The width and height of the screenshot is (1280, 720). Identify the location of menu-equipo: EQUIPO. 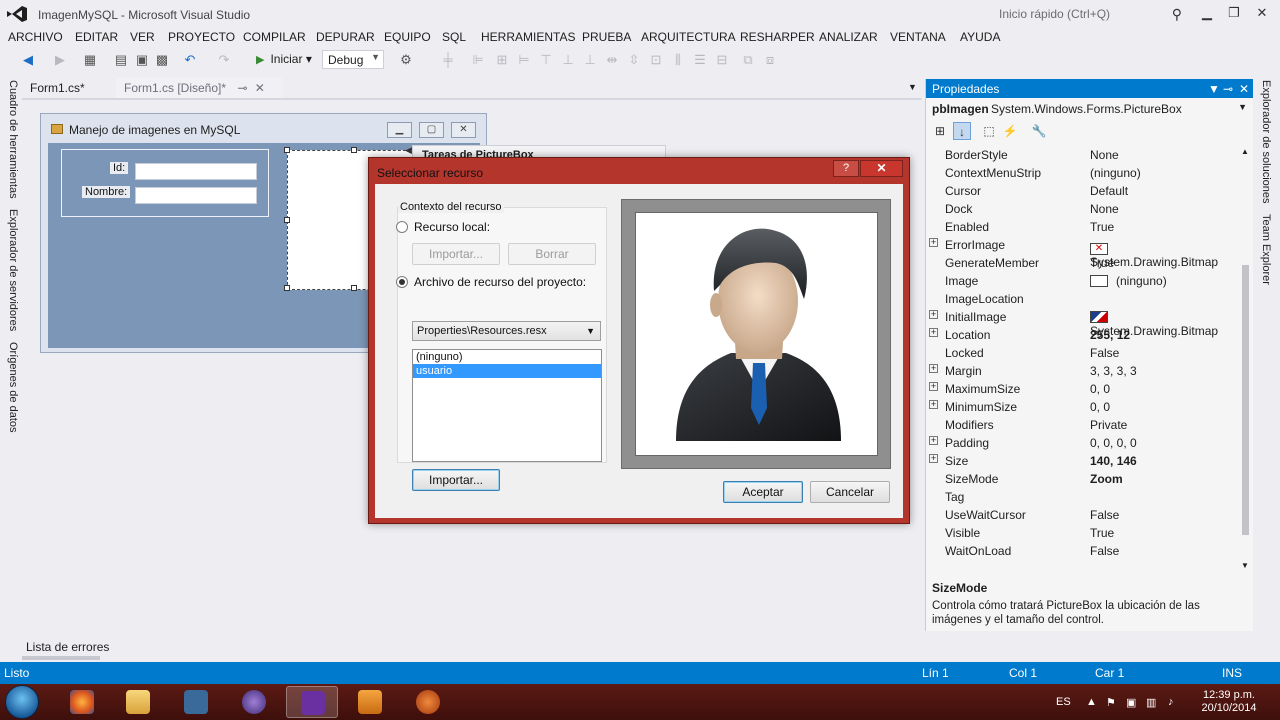
(407, 37).